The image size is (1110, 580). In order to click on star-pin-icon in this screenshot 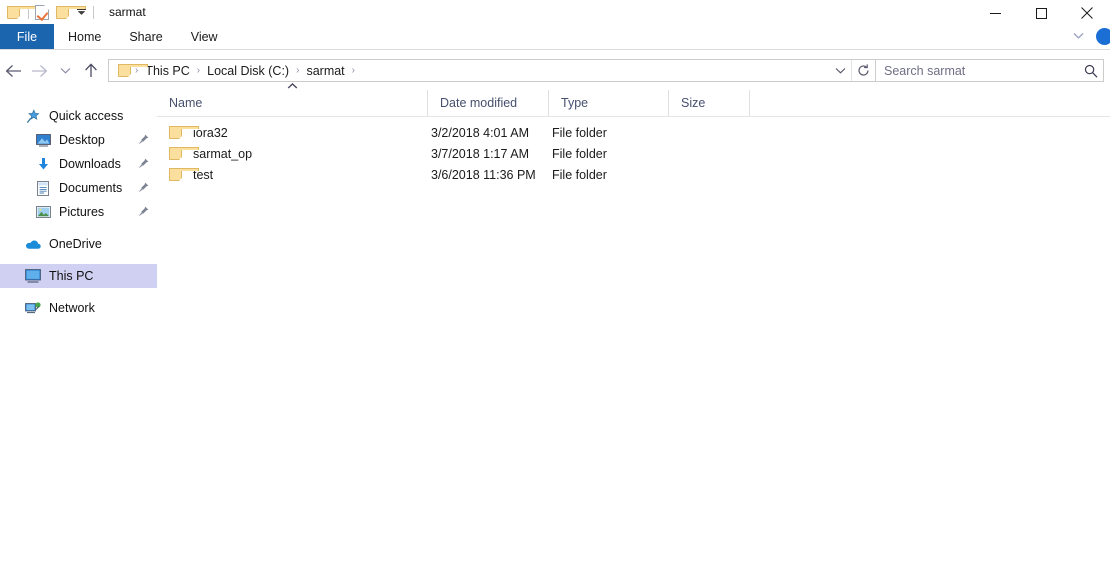, I will do `click(33, 116)`.